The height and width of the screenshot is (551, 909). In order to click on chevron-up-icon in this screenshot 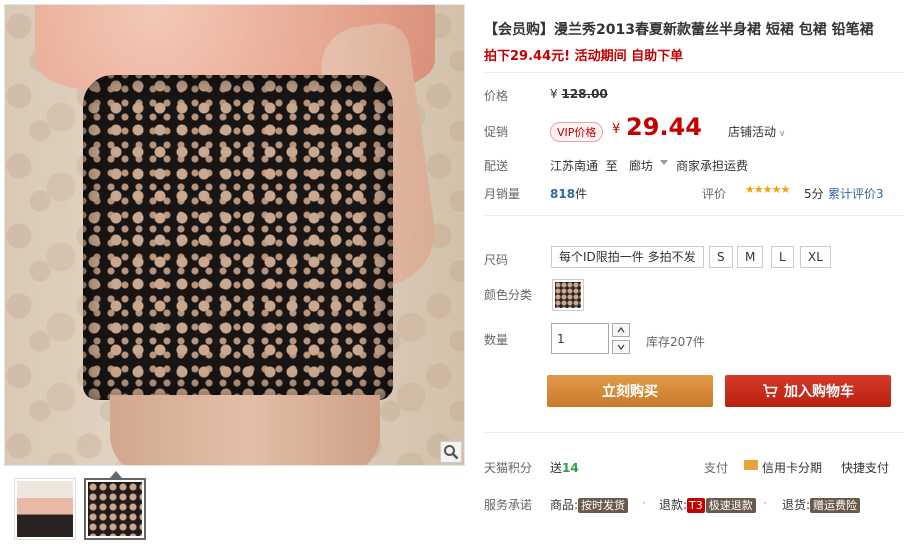, I will do `click(621, 330)`.